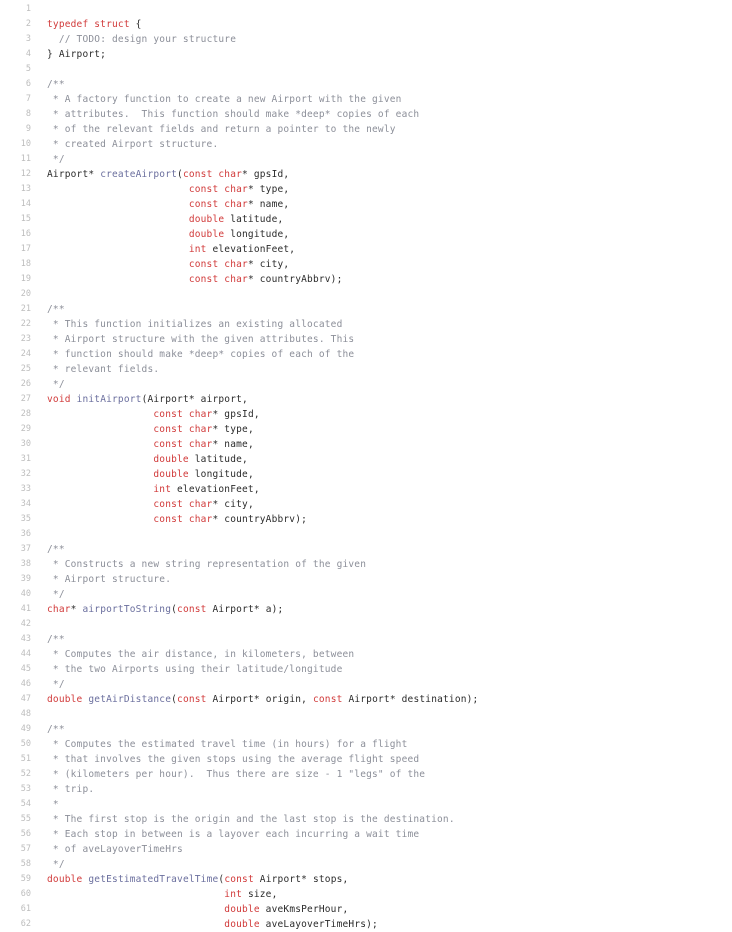 The height and width of the screenshot is (932, 732). Describe the element at coordinates (381, 54) in the screenshot. I see `code-line-content: } Airport;` at that location.